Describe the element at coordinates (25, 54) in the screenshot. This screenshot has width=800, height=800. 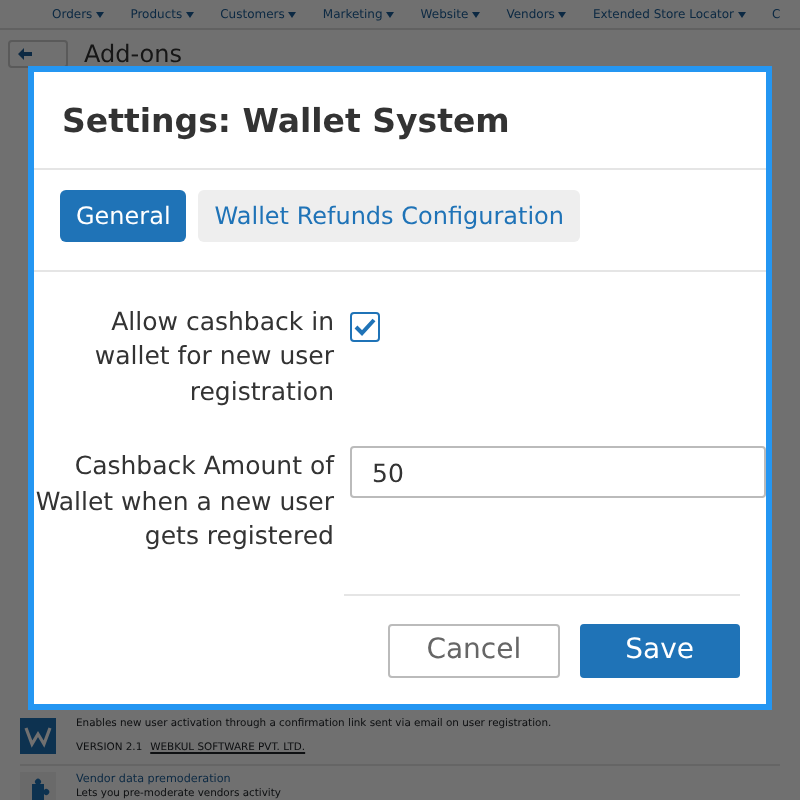
I see `back-arrow-icon` at that location.